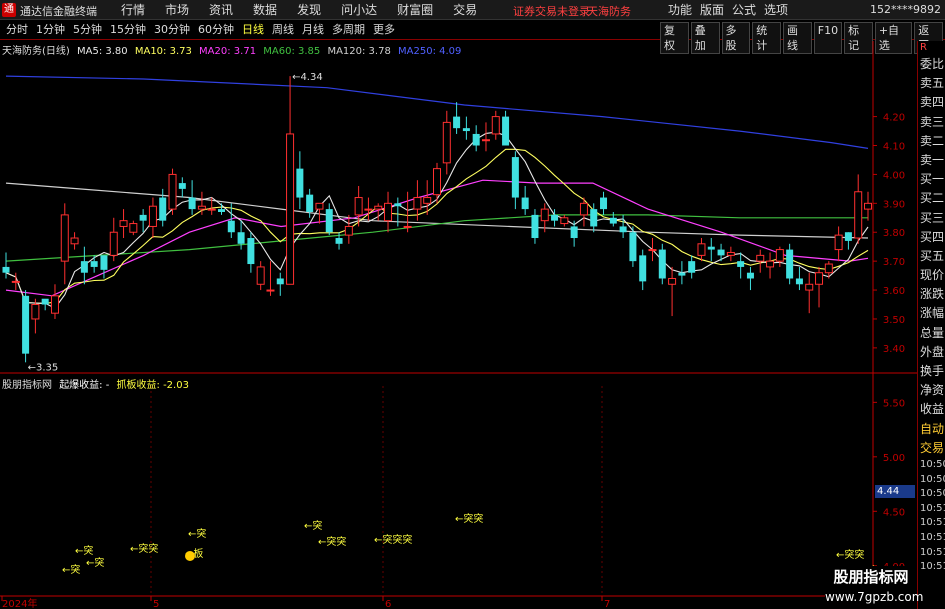  Describe the element at coordinates (228, 51) in the screenshot. I see `ma20-label: MA20: 3.71` at that location.